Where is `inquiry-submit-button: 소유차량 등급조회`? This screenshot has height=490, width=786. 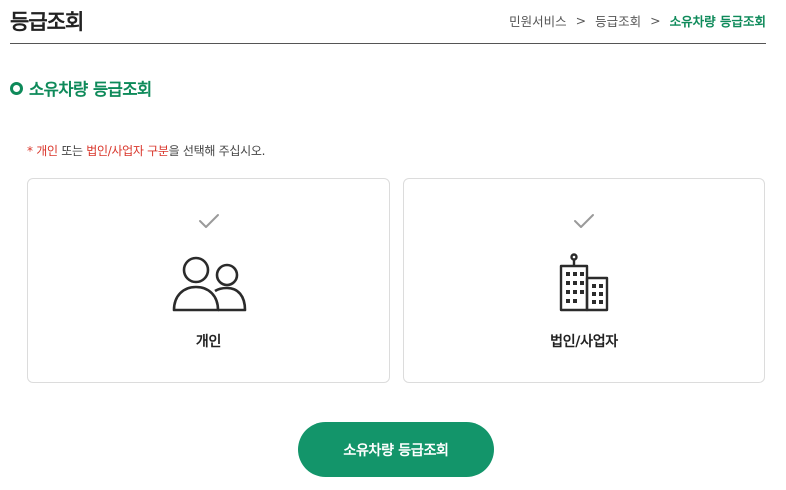
inquiry-submit-button: 소유차량 등급조회 is located at coordinates (396, 449).